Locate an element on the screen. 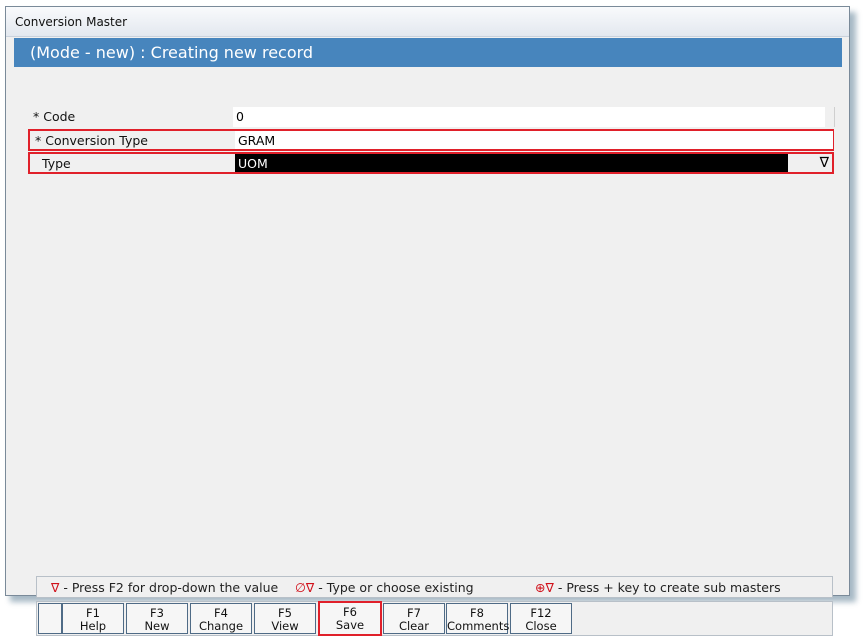 This screenshot has width=864, height=636. legend-dropdown: ∇ - Press F2 for drop-down the value is located at coordinates (164, 587).